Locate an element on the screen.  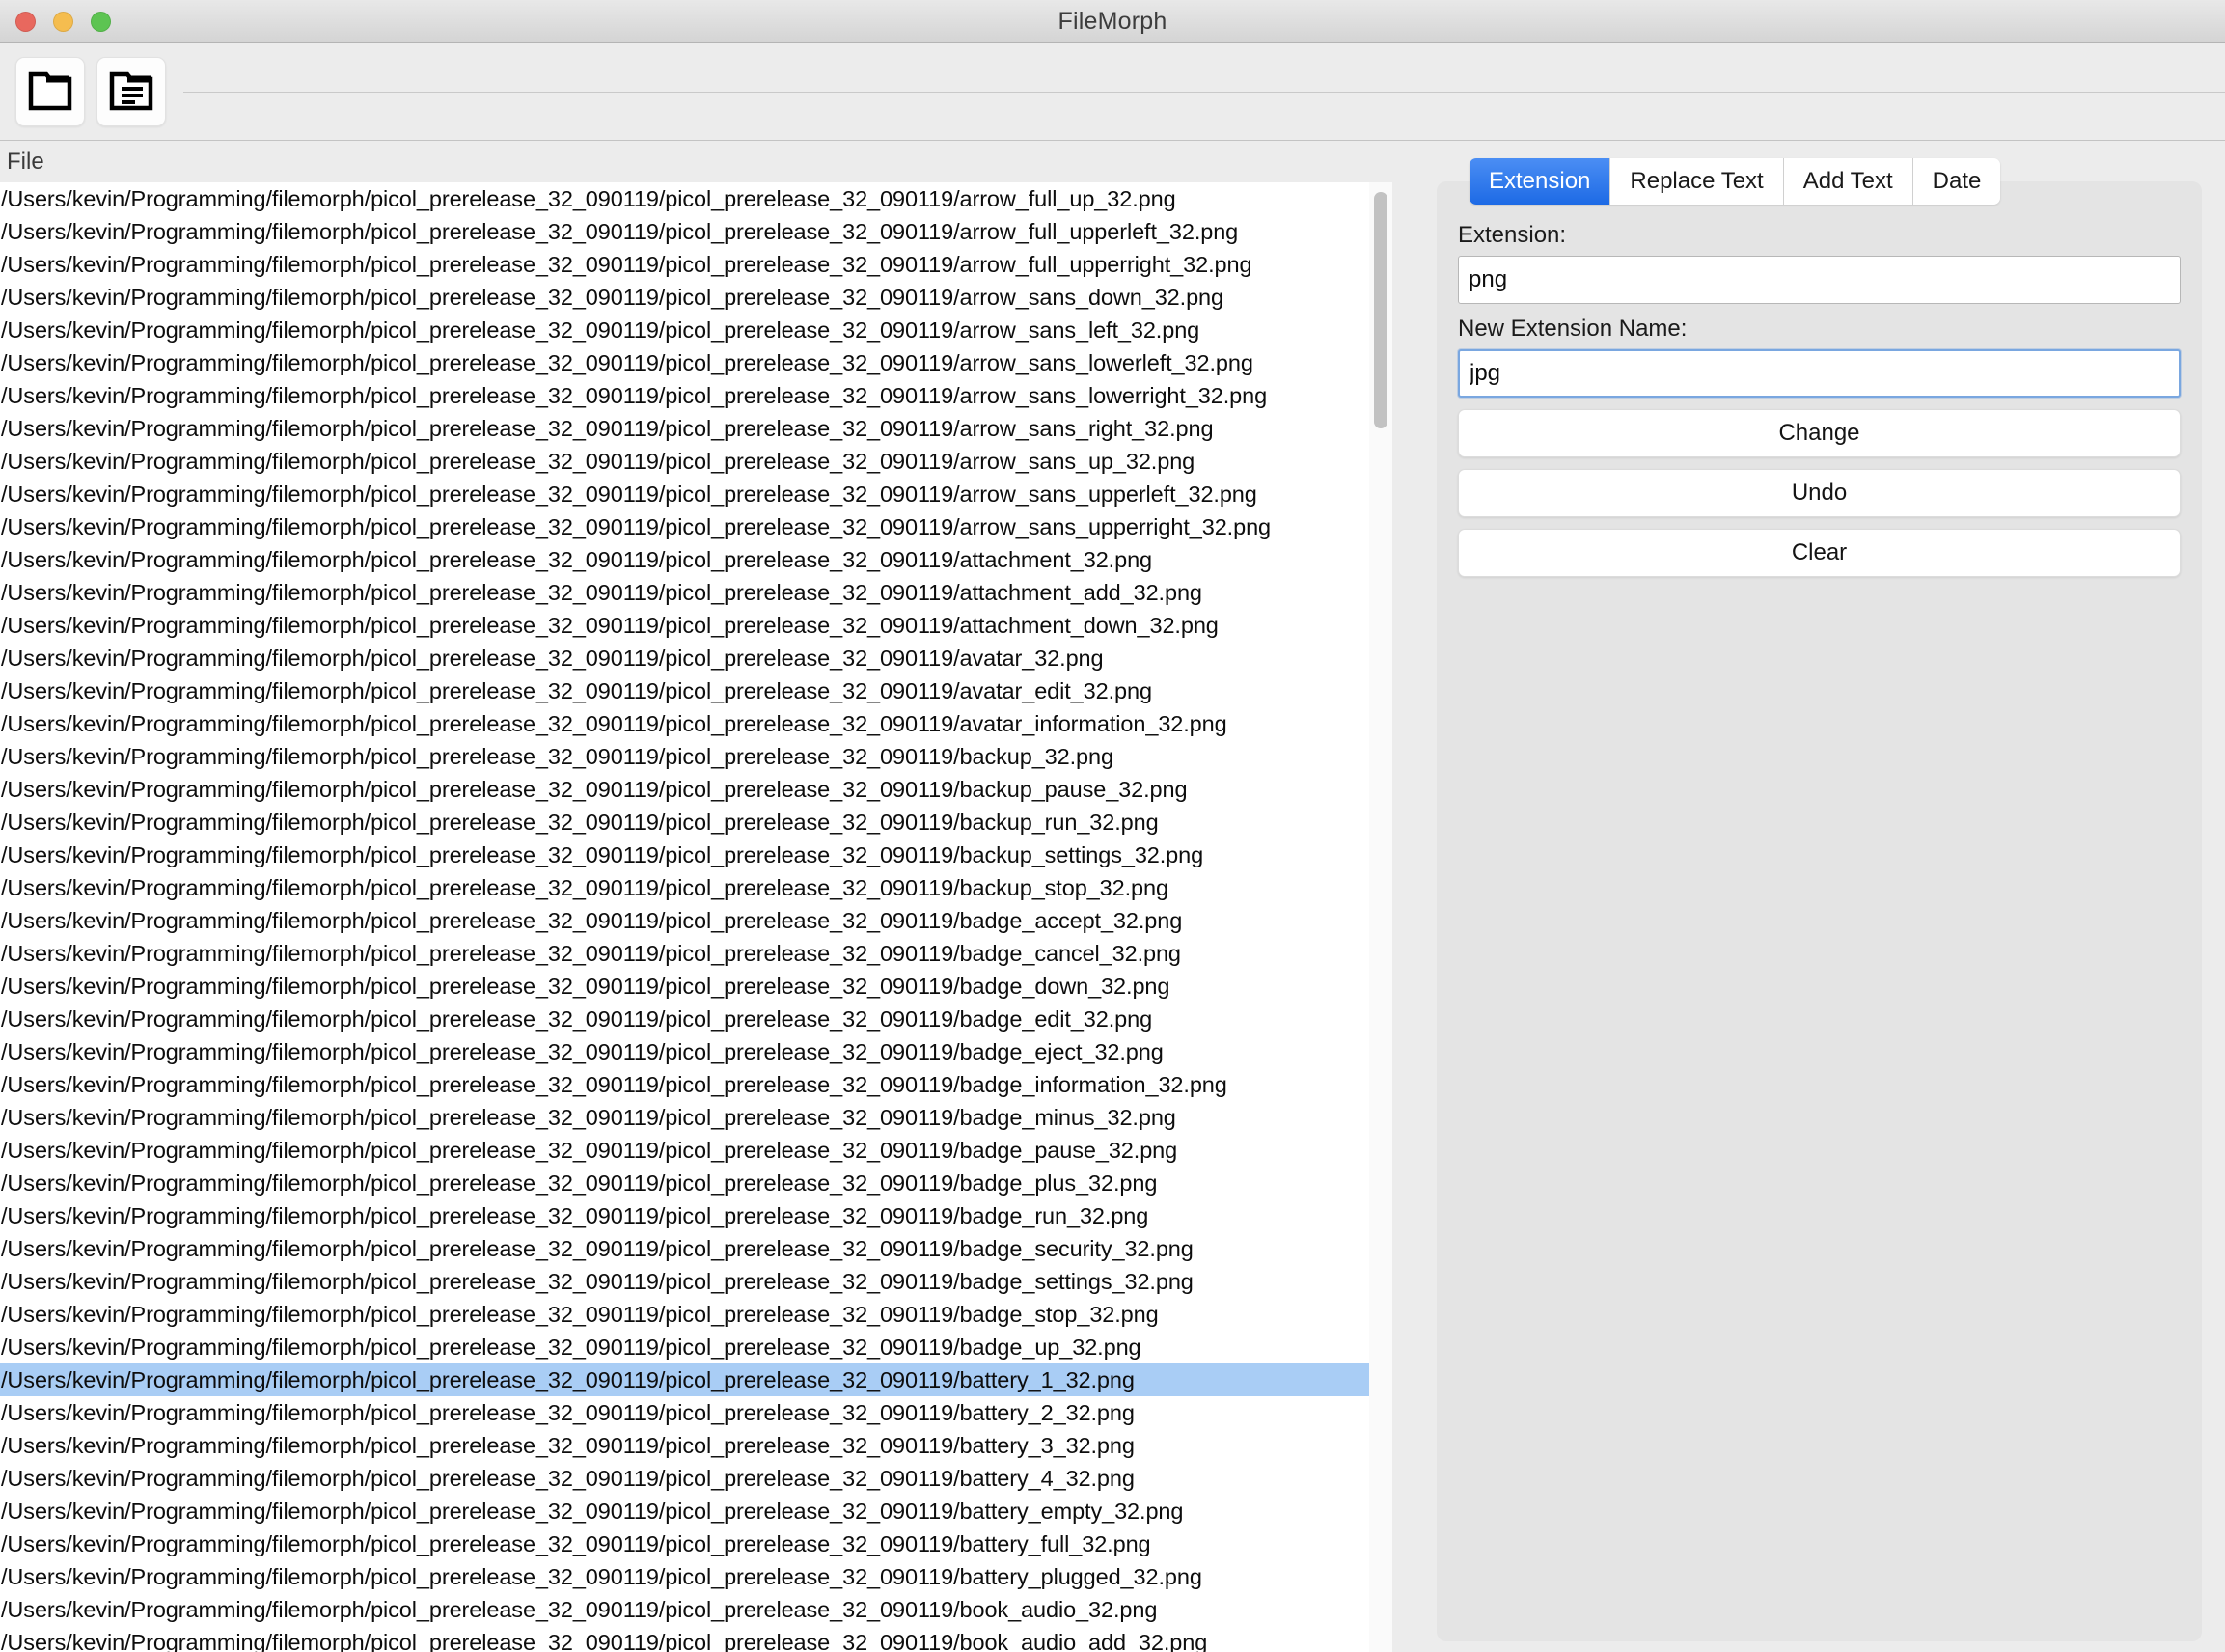
open-files-button is located at coordinates (131, 91).